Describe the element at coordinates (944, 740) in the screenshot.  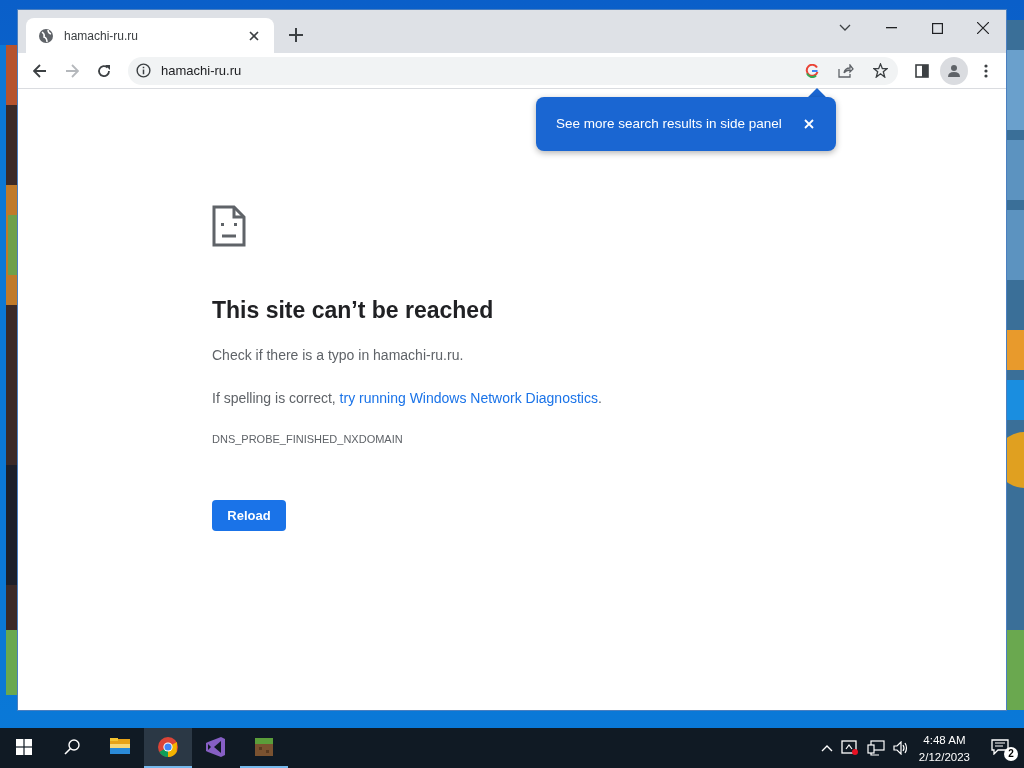
I see `time-text: 4:48 AM` at that location.